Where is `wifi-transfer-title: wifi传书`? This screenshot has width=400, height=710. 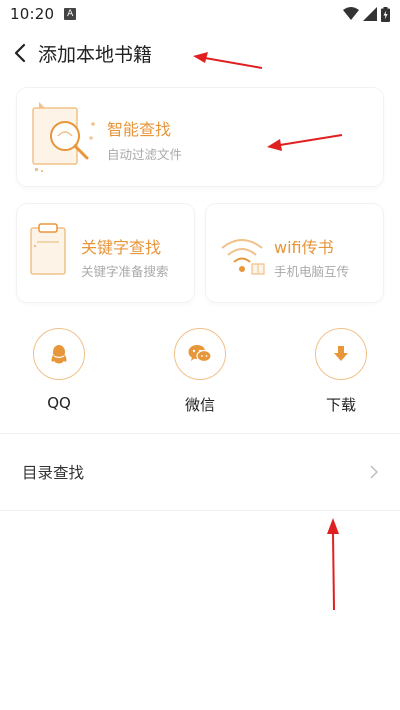
wifi-transfer-title: wifi传书 is located at coordinates (304, 247).